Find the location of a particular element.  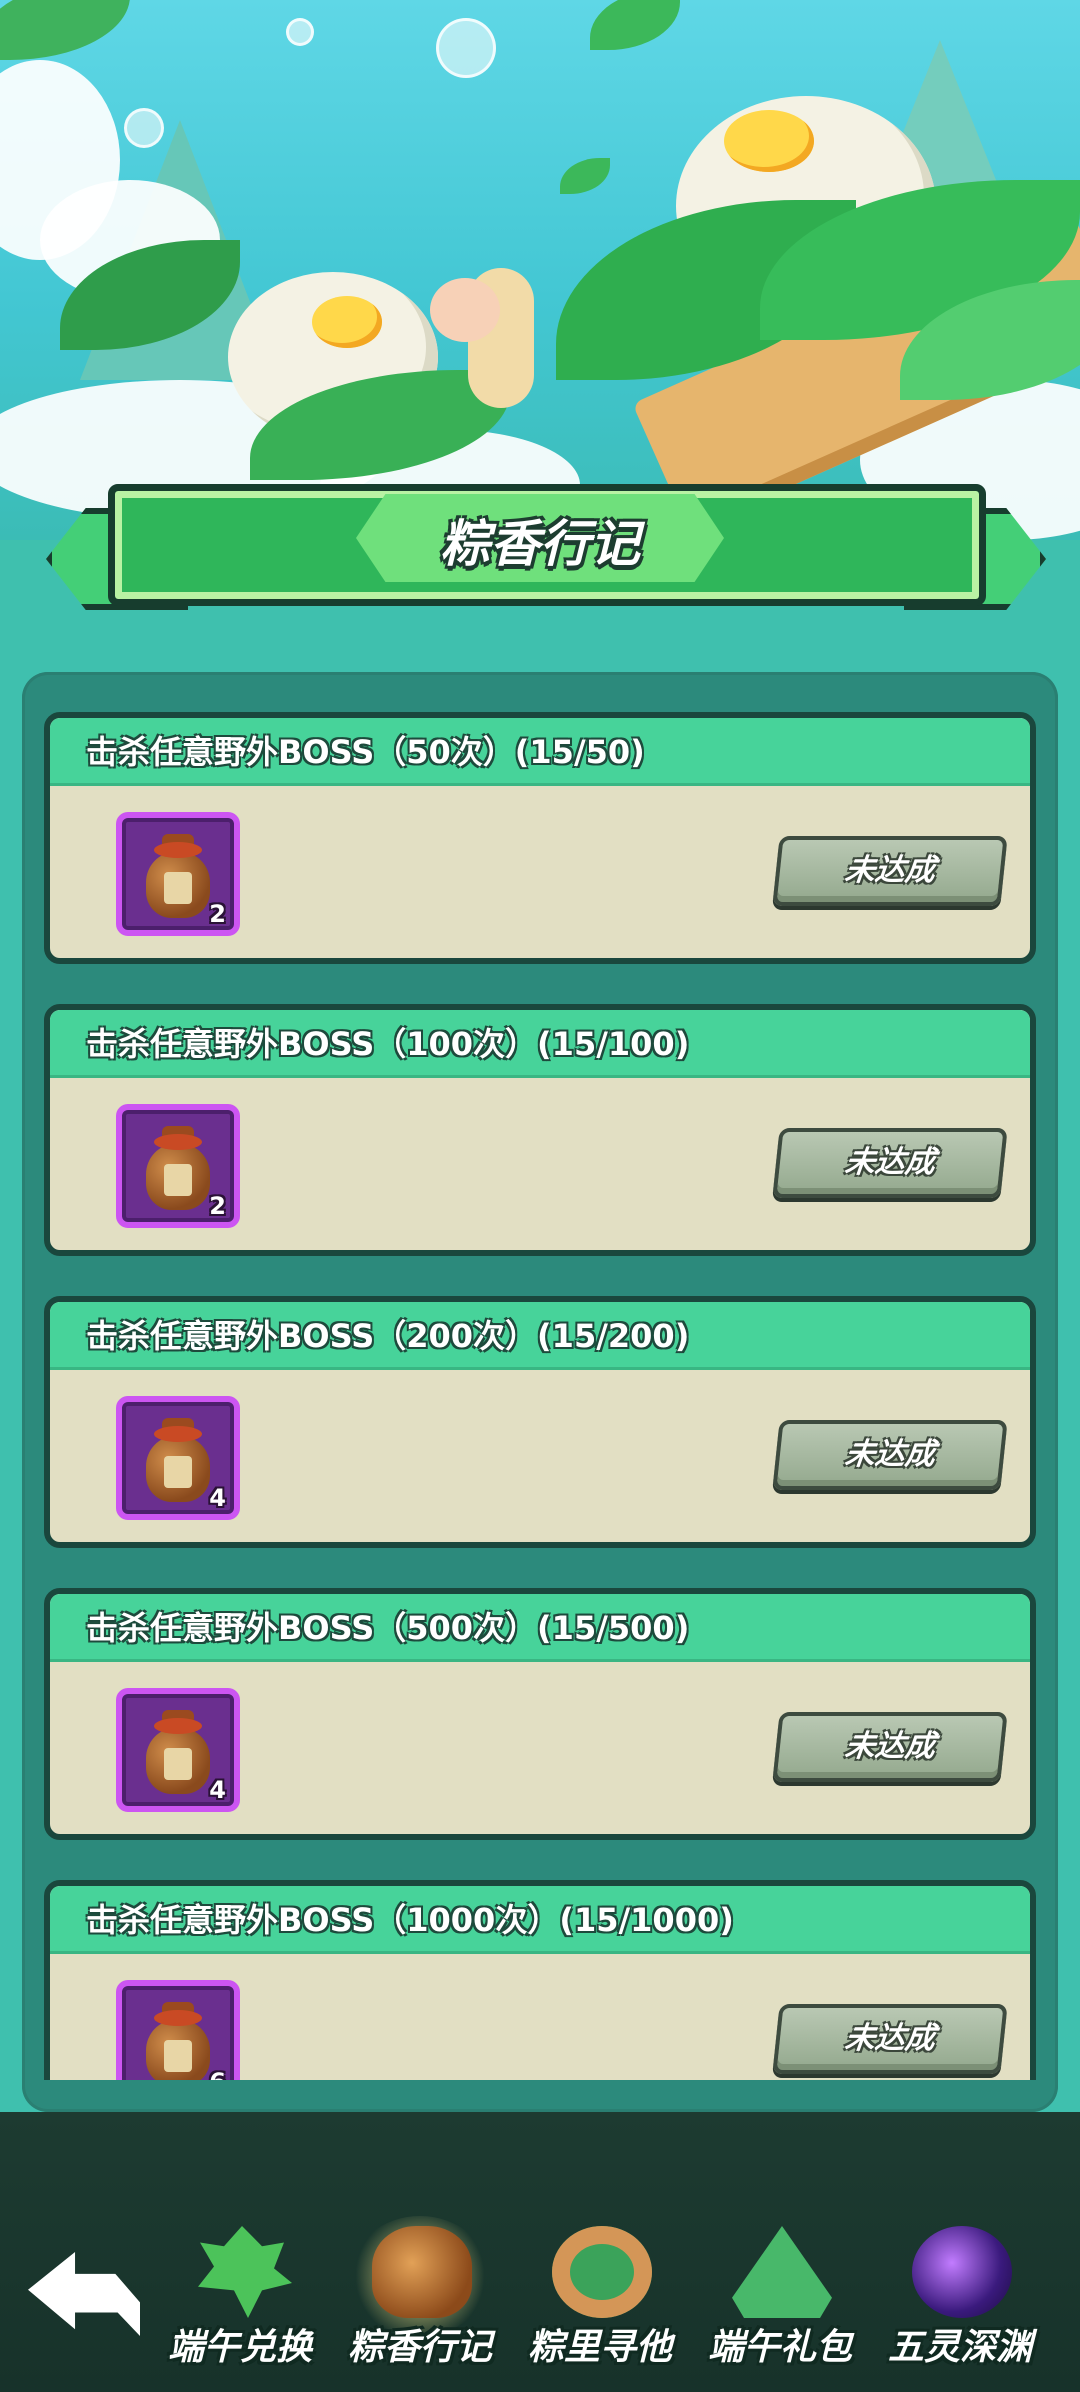

nav-tab-dragon-boat-exchange: 端午兑换 is located at coordinates (240, 2295).